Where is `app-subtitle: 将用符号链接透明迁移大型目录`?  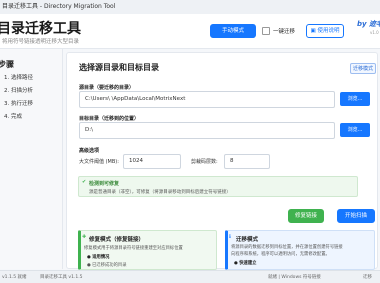 app-subtitle: 将用符号链接透明迁移大型目录 is located at coordinates (41, 42).